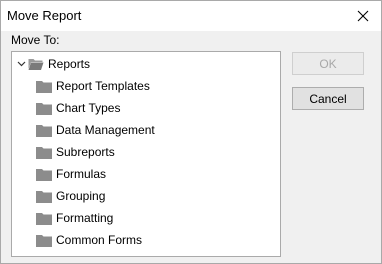 Image resolution: width=382 pixels, height=264 pixels. I want to click on tree-item-label: Reports, so click(69, 64).